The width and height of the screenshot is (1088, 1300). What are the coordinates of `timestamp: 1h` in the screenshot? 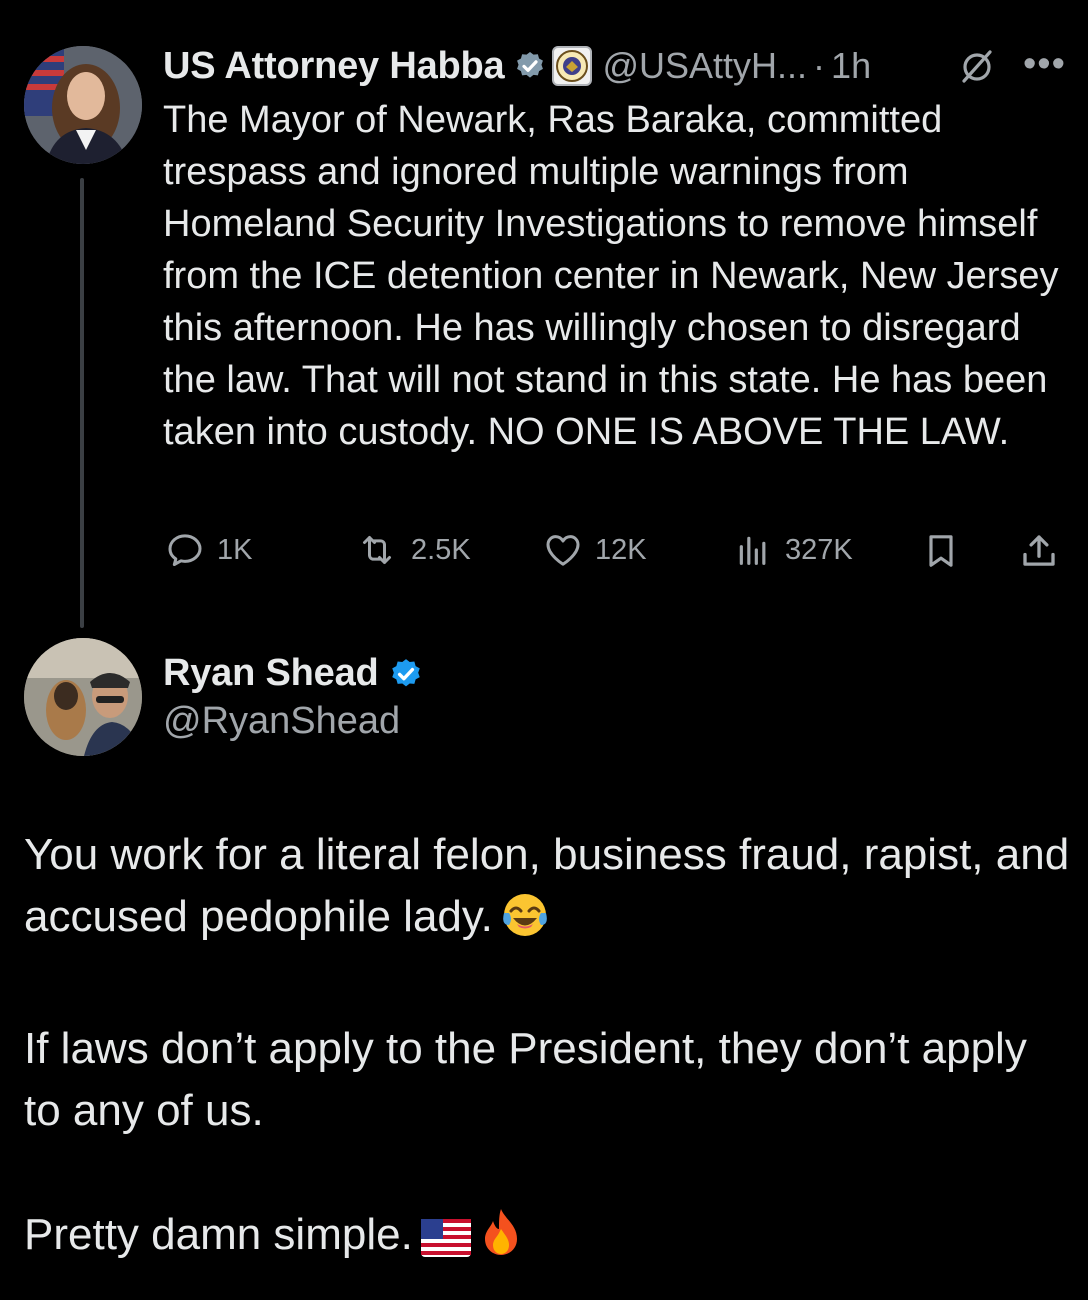 It's located at (851, 66).